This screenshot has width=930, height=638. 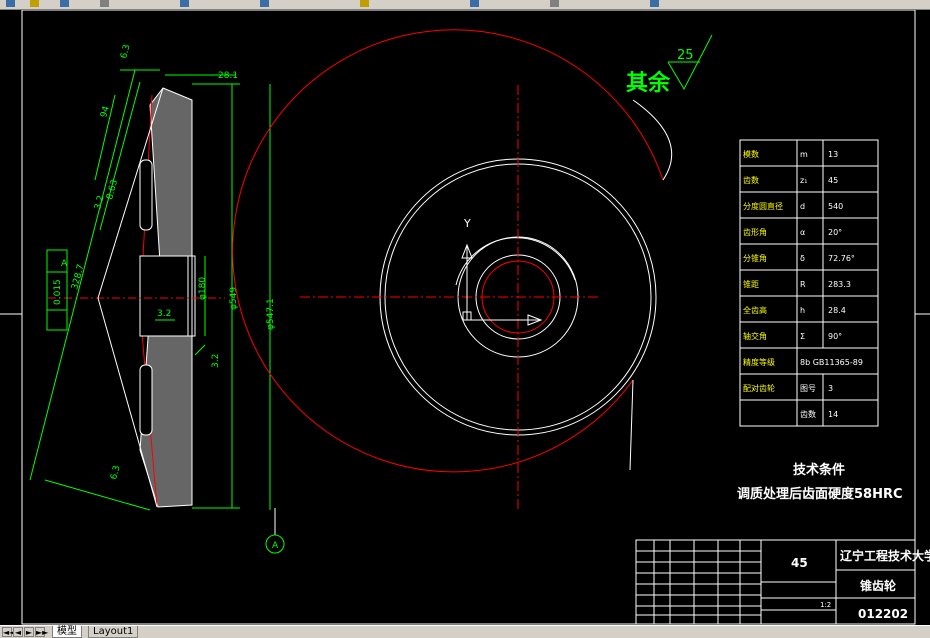 I want to click on params-cell: 45, so click(x=833, y=180).